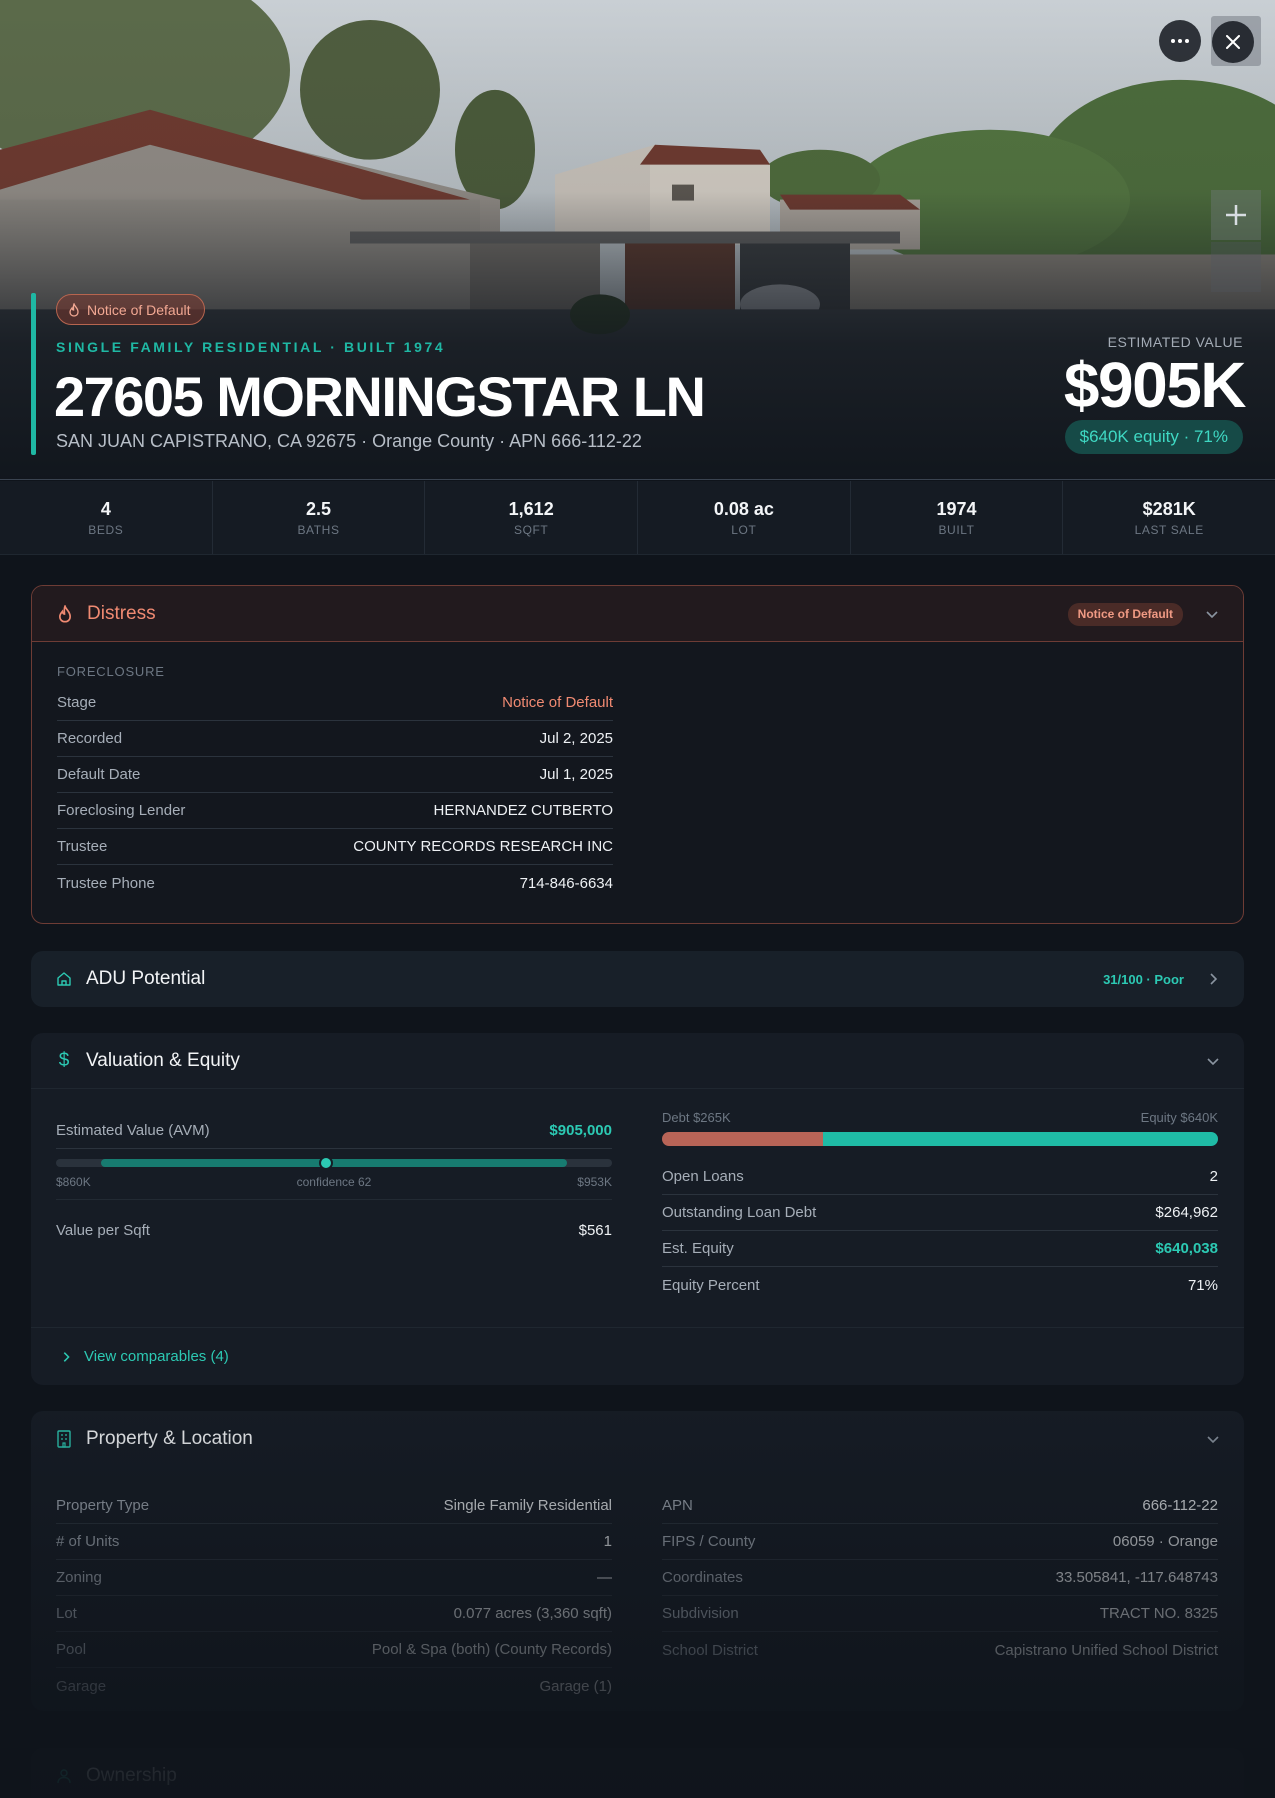  What do you see at coordinates (334, 1506) in the screenshot?
I see `table-row: Property Type Single Family Residential` at bounding box center [334, 1506].